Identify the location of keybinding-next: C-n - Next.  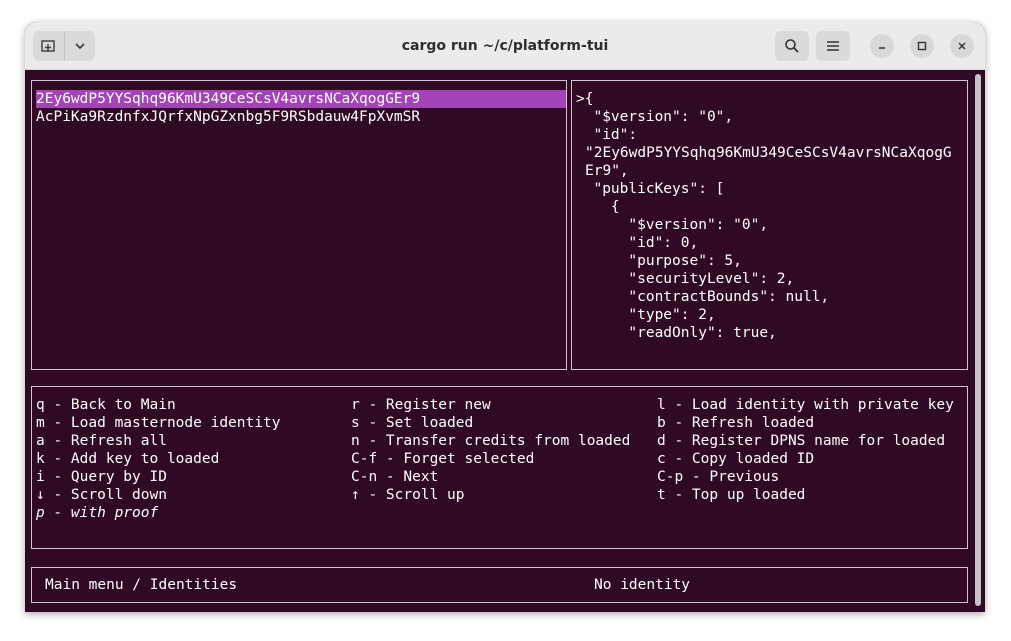
(395, 477).